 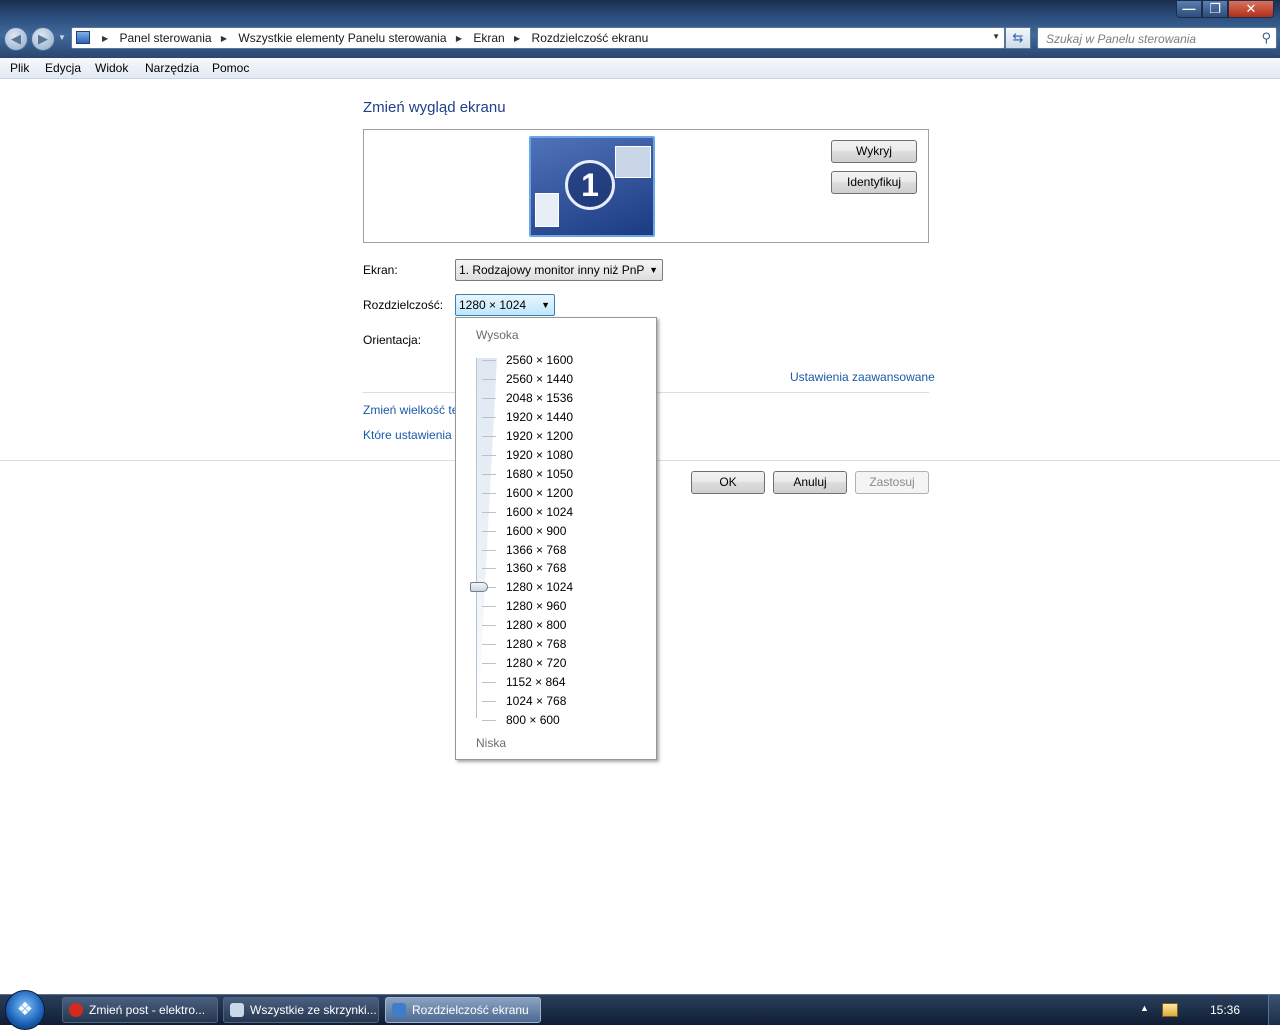 What do you see at coordinates (533, 720) in the screenshot?
I see `resolution-option: 800 × 600` at bounding box center [533, 720].